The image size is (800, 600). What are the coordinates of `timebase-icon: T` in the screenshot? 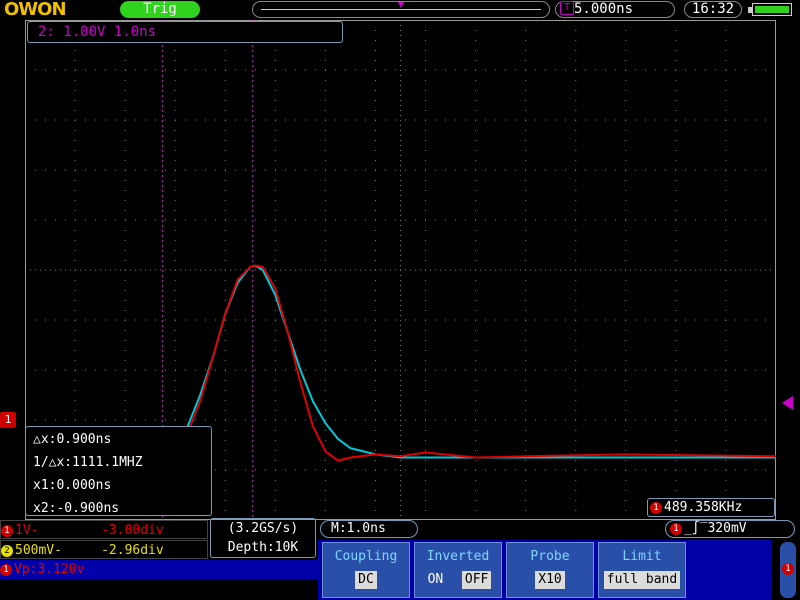 It's located at (567, 8).